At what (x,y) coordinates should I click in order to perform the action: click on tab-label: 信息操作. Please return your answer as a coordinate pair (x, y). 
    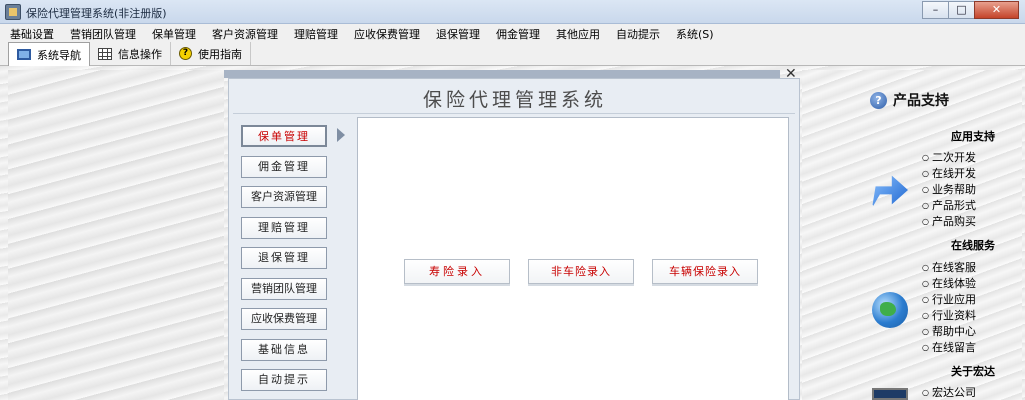
    Looking at the image, I should click on (140, 54).